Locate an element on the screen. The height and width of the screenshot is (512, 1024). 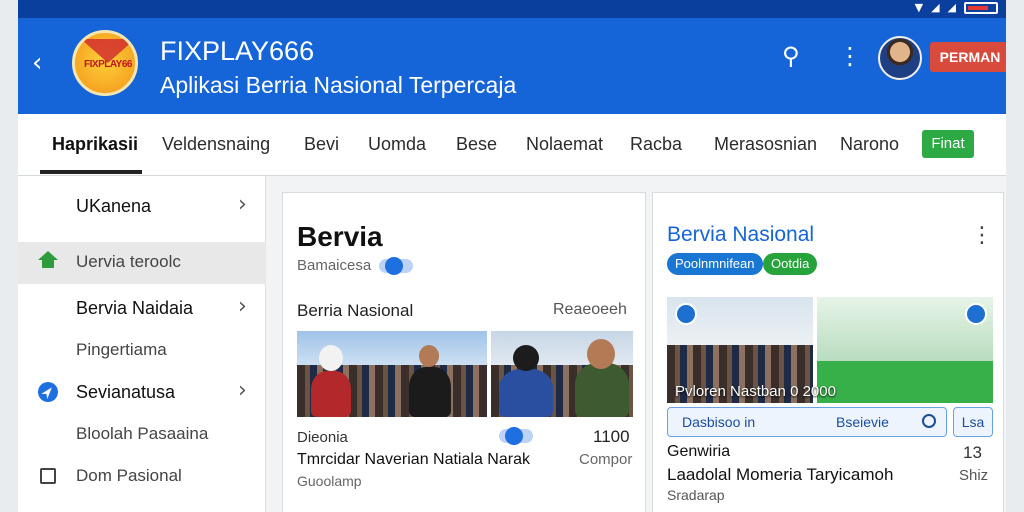
card-title: Bervia is located at coordinates (340, 236).